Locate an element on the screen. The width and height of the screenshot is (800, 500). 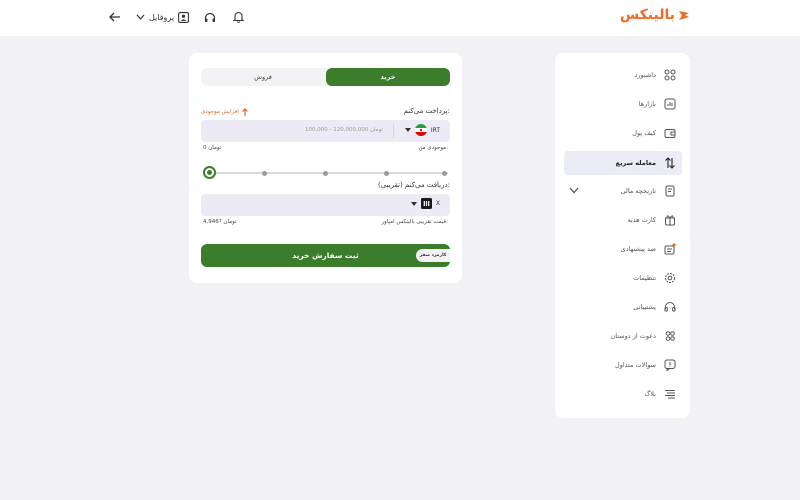
receive-currency-select: X is located at coordinates (425, 203).